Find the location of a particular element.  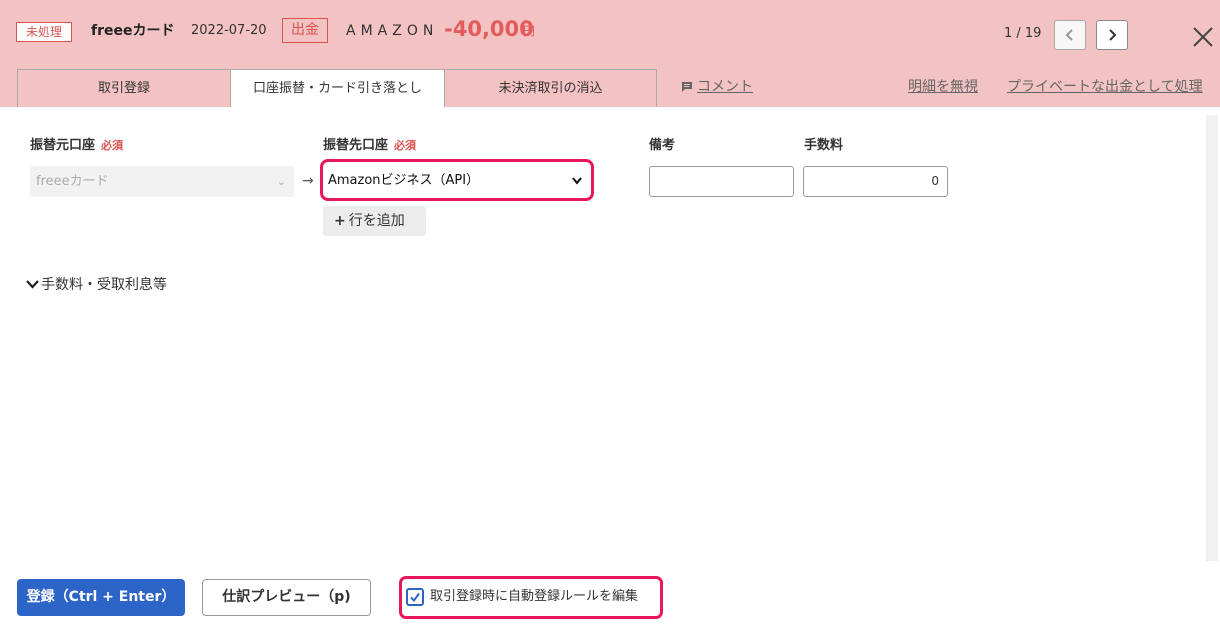

plus-icon: + is located at coordinates (340, 221).